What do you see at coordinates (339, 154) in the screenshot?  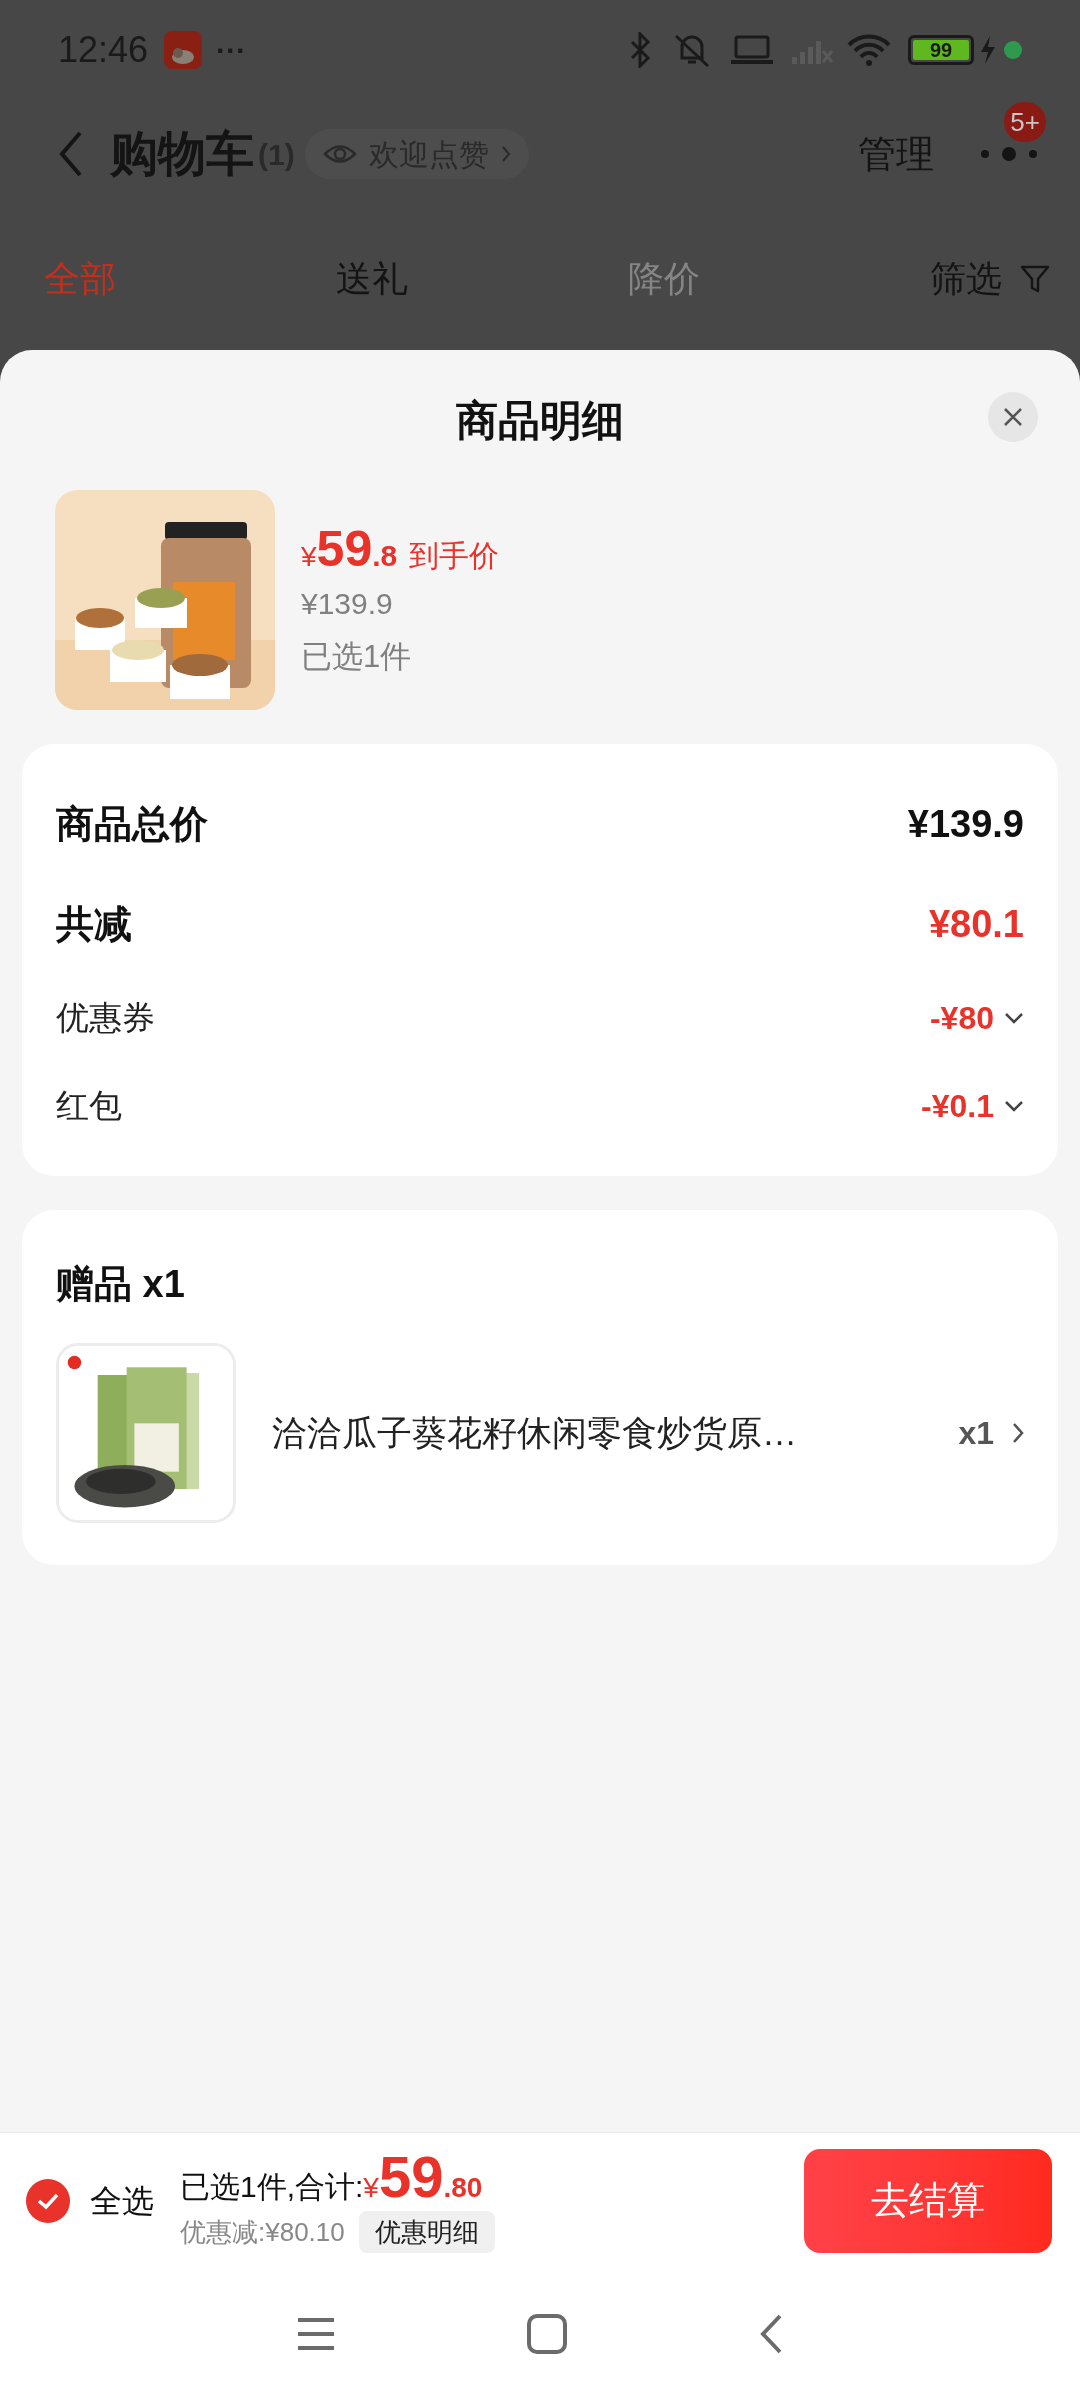 I see `eye-icon` at bounding box center [339, 154].